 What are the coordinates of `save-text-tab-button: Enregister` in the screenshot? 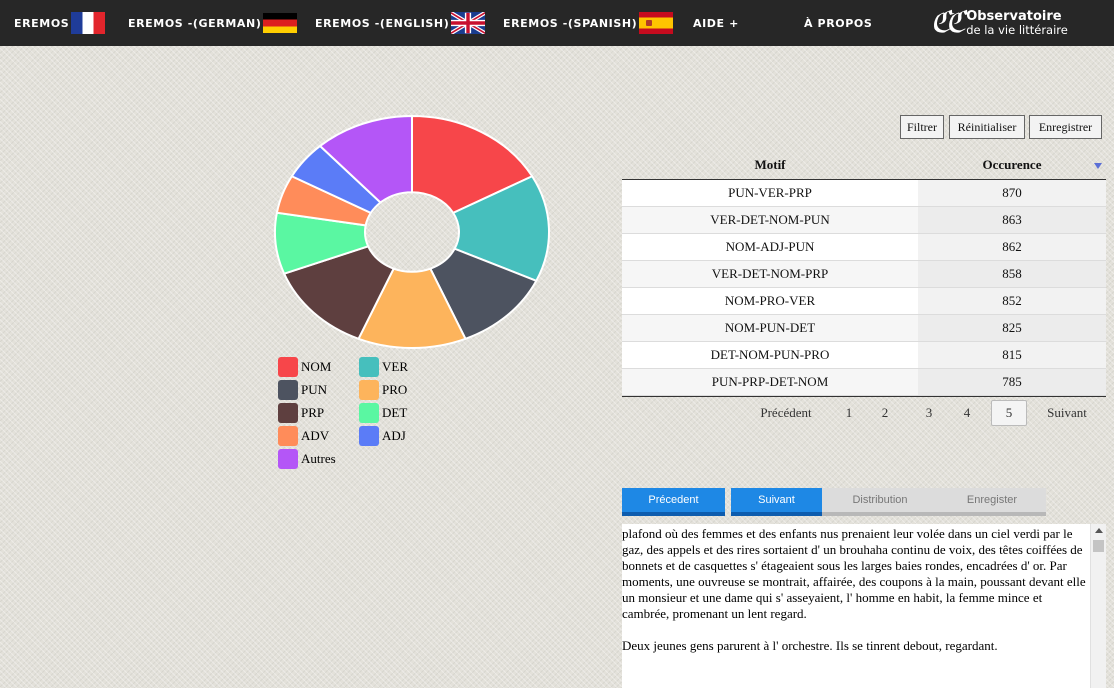 It's located at (992, 502).